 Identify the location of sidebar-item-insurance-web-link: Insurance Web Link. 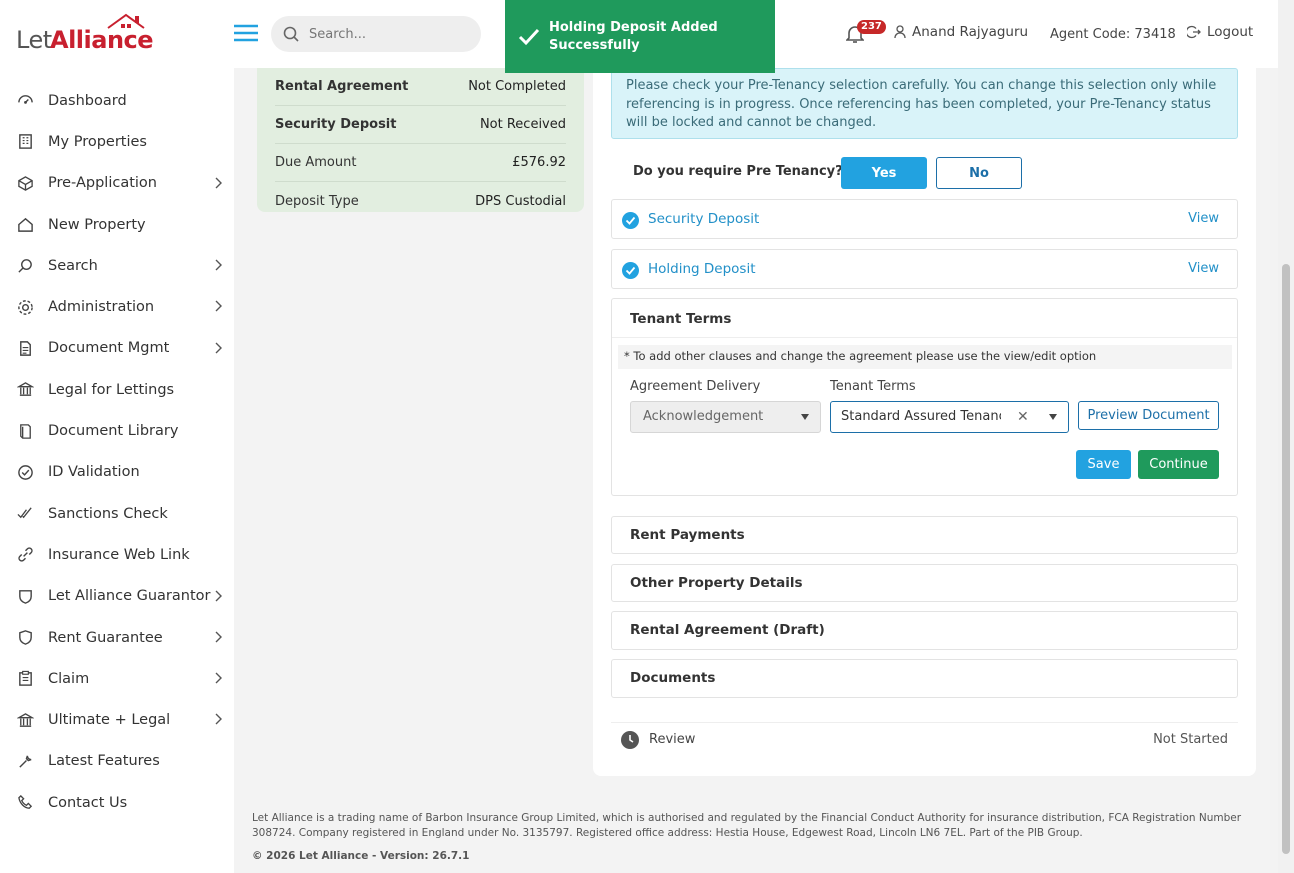
(117, 554).